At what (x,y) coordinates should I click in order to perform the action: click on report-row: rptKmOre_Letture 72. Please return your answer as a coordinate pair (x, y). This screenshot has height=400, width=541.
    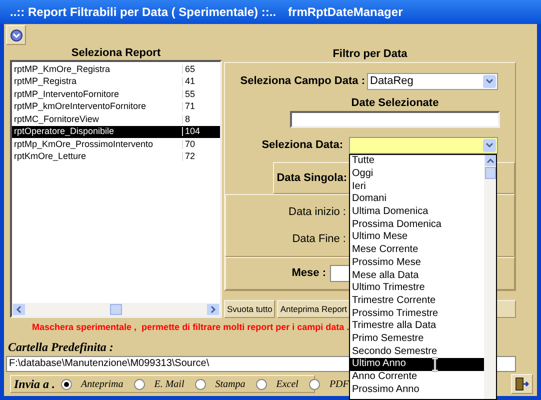
    Looking at the image, I should click on (116, 156).